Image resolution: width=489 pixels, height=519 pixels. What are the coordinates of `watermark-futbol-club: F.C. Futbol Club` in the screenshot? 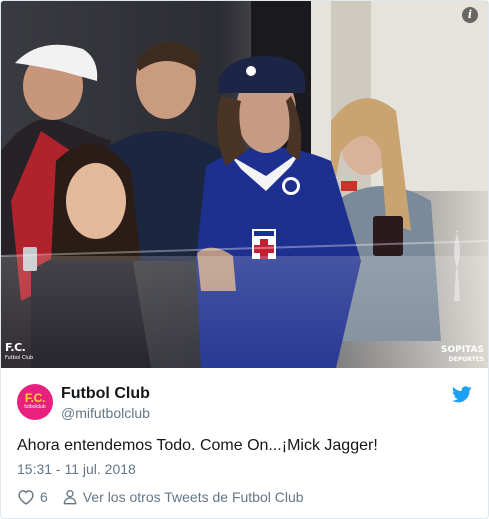 It's located at (19, 353).